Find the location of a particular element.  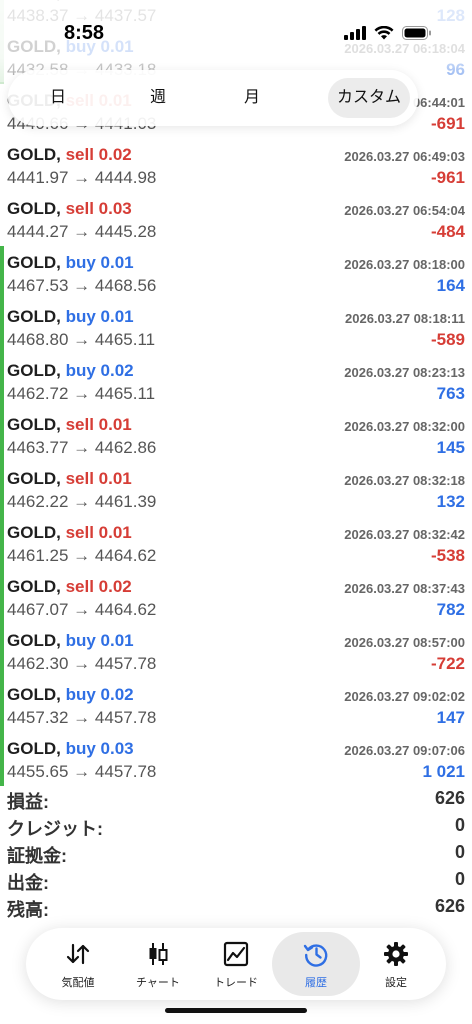

trade-time: 2026.03.27 06:49:03 is located at coordinates (404, 156).